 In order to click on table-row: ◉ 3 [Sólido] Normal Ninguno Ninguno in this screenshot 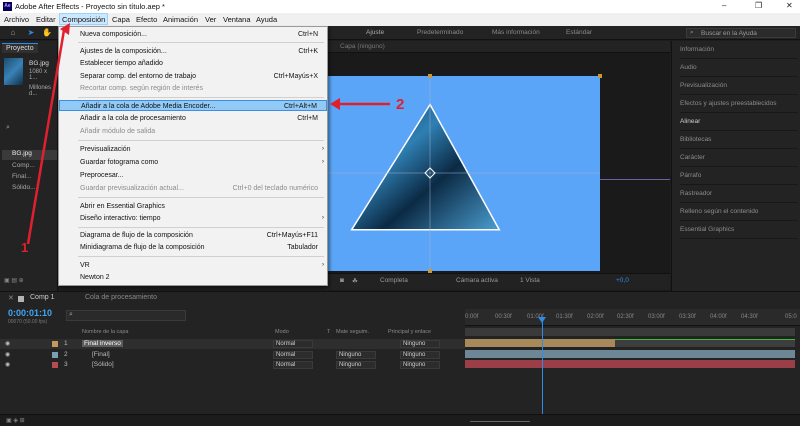, I will do `click(232, 365)`.